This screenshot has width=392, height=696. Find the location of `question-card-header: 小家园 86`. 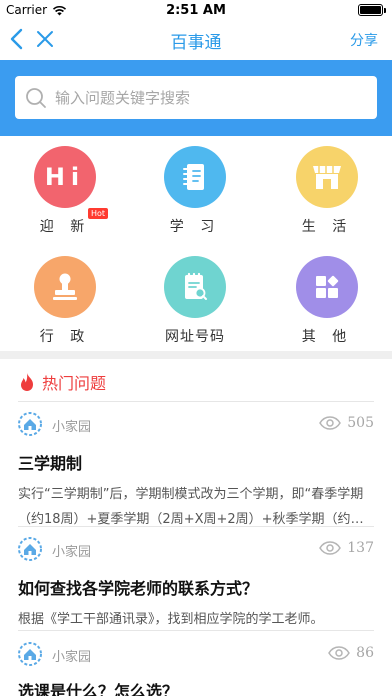

question-card-header: 小家园 86 is located at coordinates (196, 655).